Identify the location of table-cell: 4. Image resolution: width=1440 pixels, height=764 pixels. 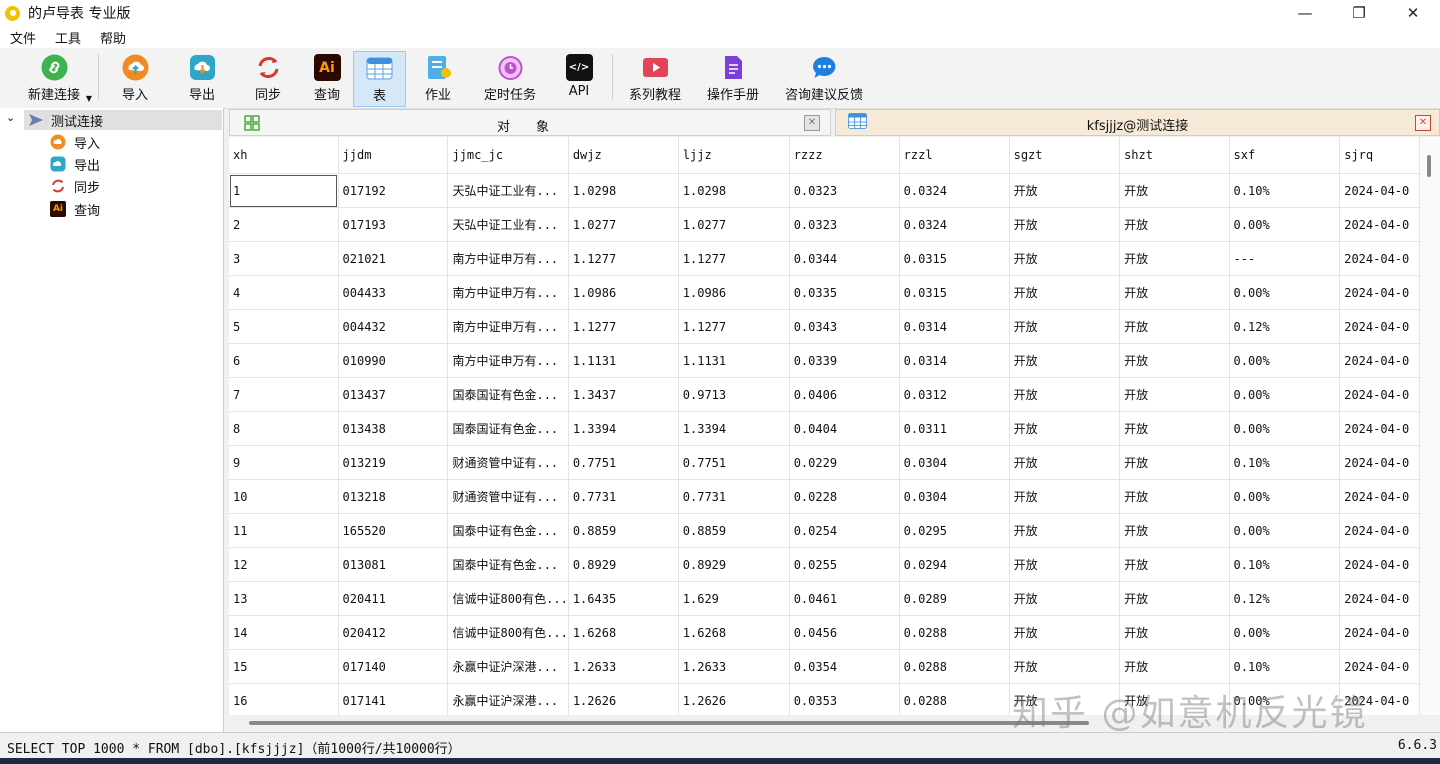
(284, 292).